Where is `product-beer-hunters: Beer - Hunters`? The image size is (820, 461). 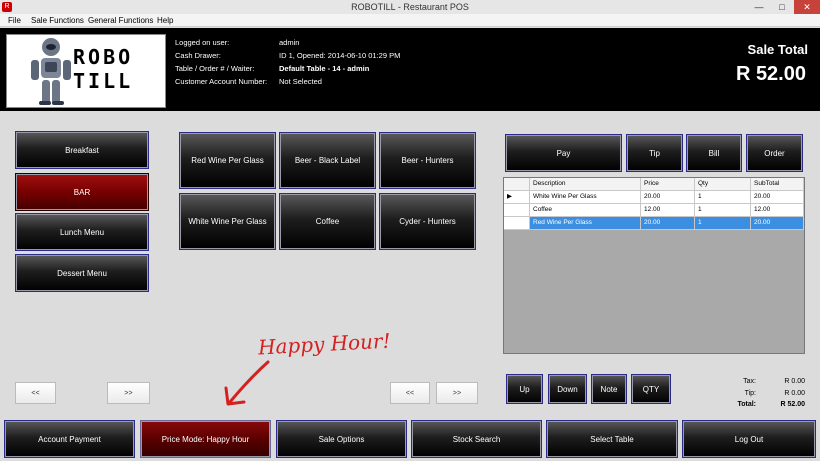
product-beer-hunters: Beer - Hunters is located at coordinates (427, 160).